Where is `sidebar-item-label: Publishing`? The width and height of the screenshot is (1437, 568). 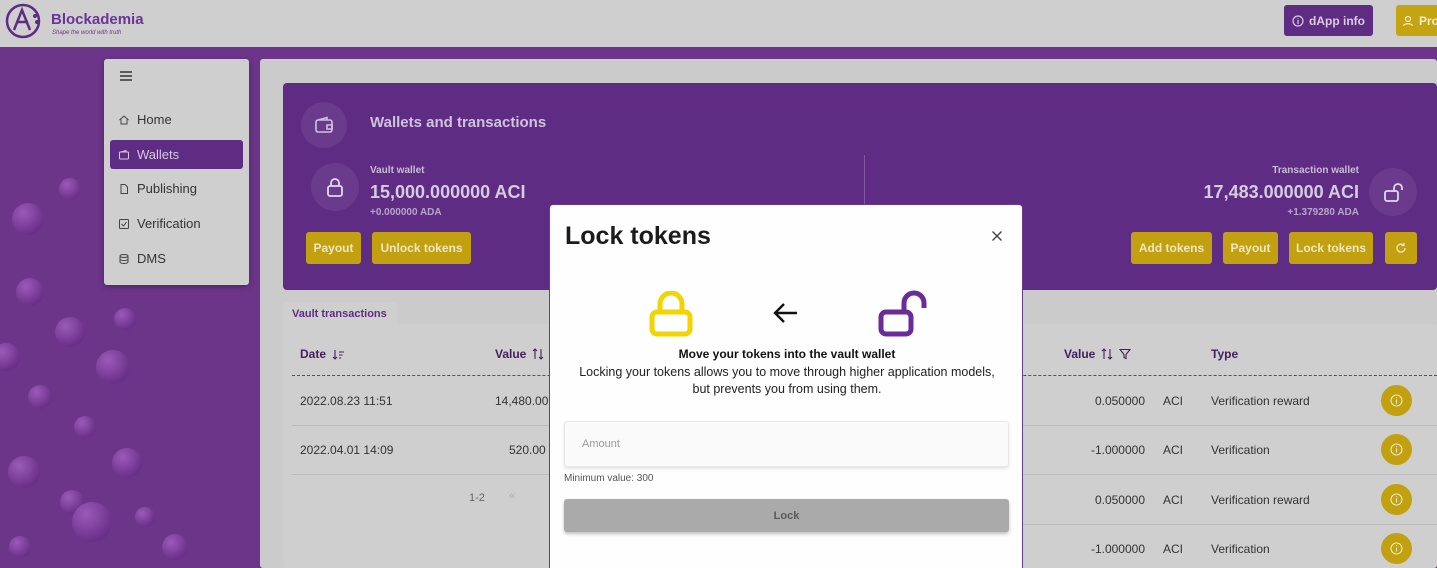 sidebar-item-label: Publishing is located at coordinates (167, 188).